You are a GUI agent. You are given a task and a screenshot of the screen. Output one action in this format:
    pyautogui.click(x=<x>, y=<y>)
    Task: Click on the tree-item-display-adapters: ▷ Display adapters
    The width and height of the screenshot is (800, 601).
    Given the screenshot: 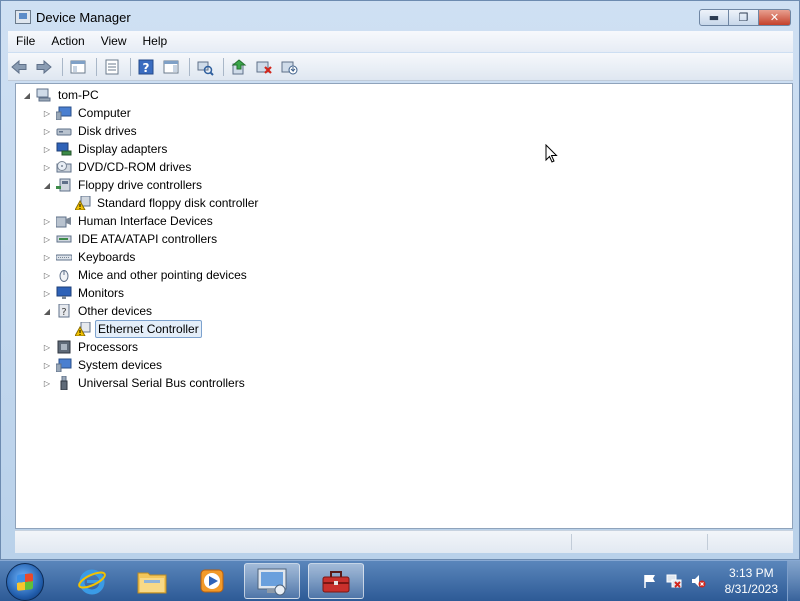 What is the action you would take?
    pyautogui.click(x=105, y=149)
    